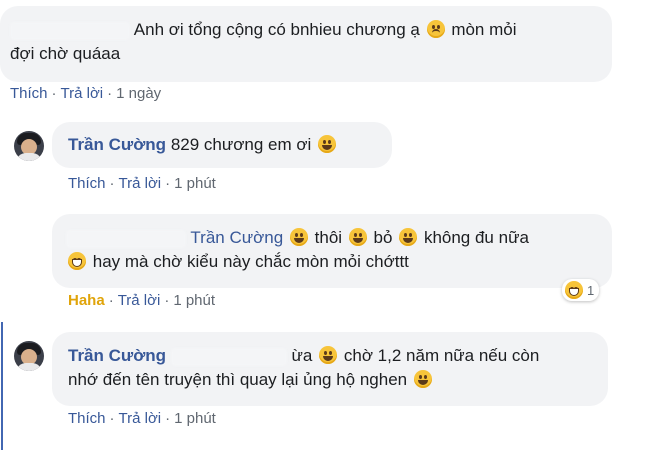  Describe the element at coordinates (476, 237) in the screenshot. I see `comment-text: không đu nữa` at that location.